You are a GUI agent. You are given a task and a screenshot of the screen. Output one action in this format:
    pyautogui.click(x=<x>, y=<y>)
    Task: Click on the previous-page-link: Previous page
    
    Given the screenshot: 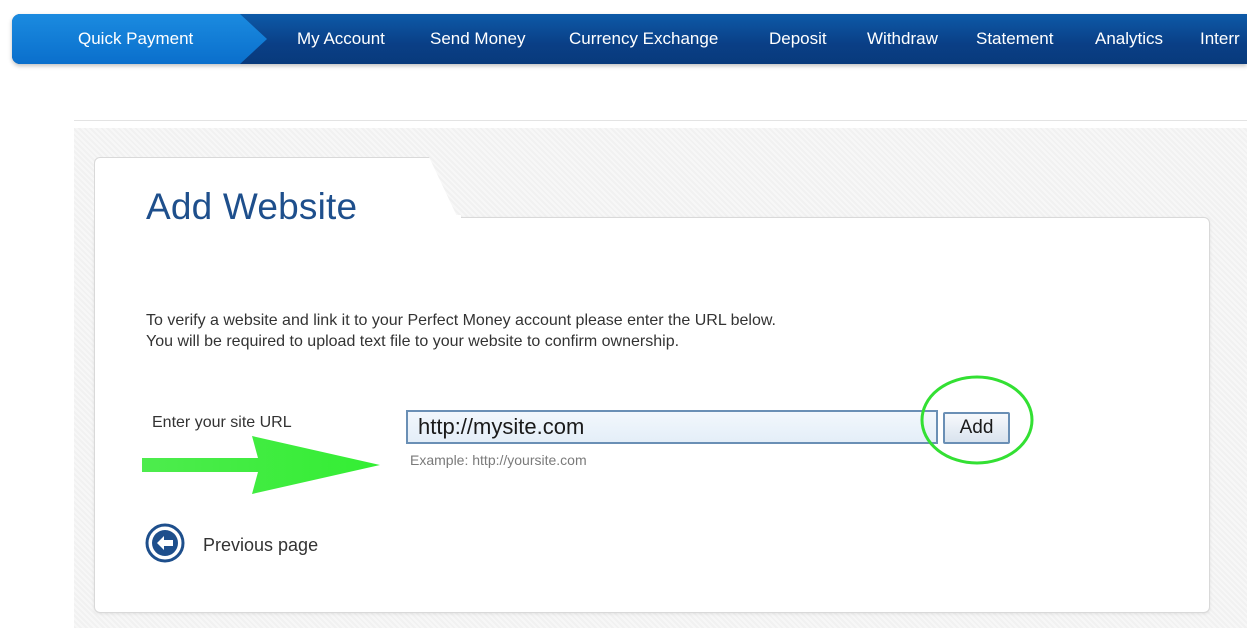 What is the action you would take?
    pyautogui.click(x=232, y=545)
    